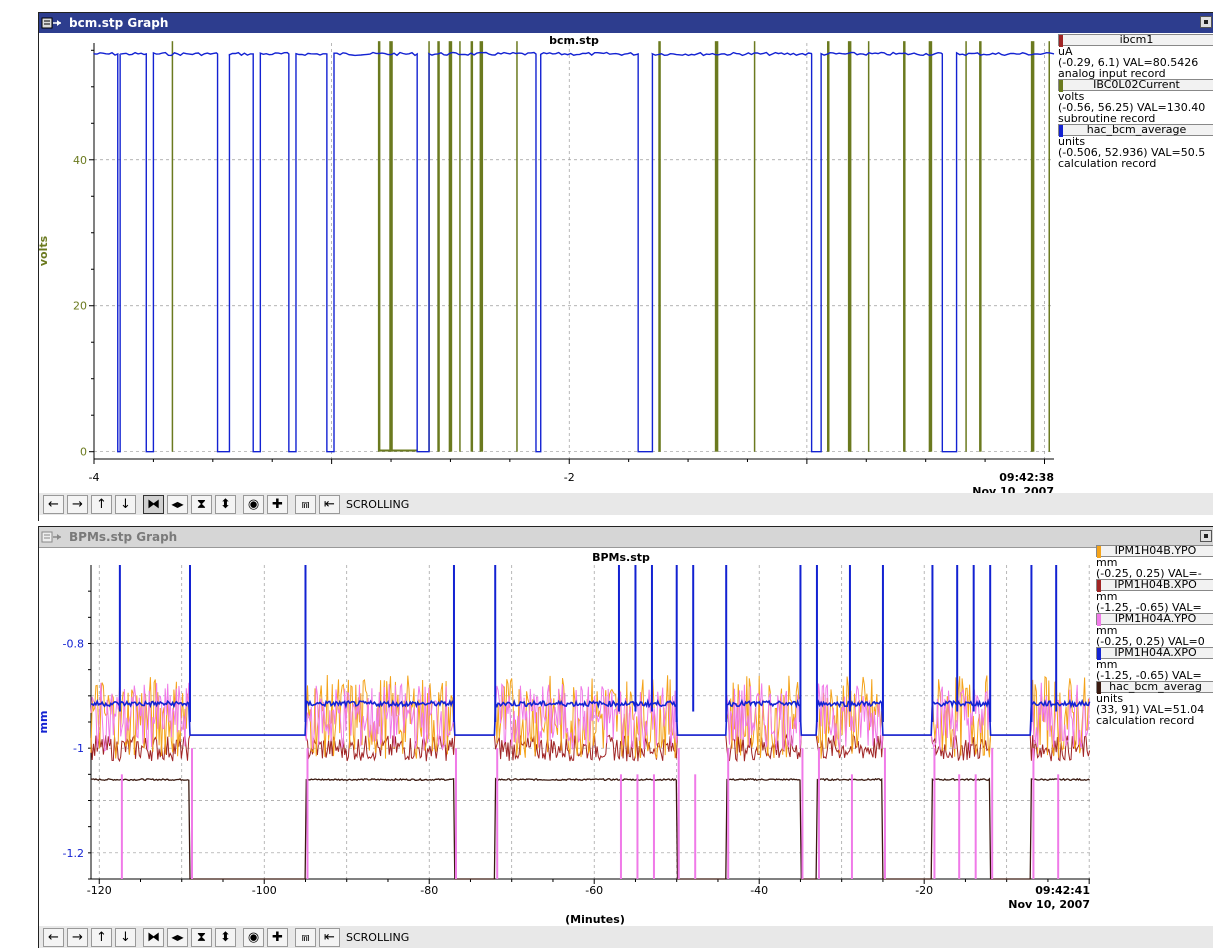 Image resolution: width=1213 pixels, height=948 pixels. What do you see at coordinates (73, 853) in the screenshot?
I see `y-tick-label: -1.2` at bounding box center [73, 853].